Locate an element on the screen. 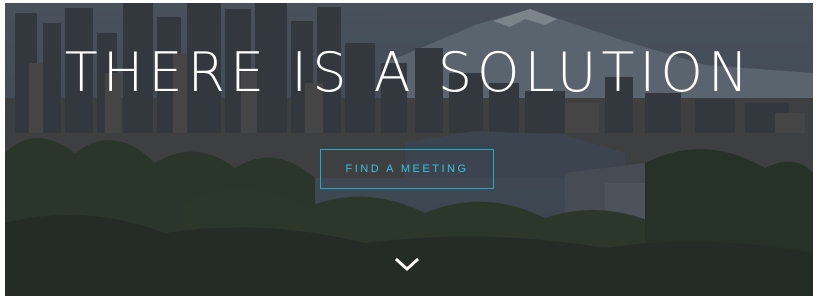 This screenshot has height=299, width=817. chevron-down-icon is located at coordinates (407, 265).